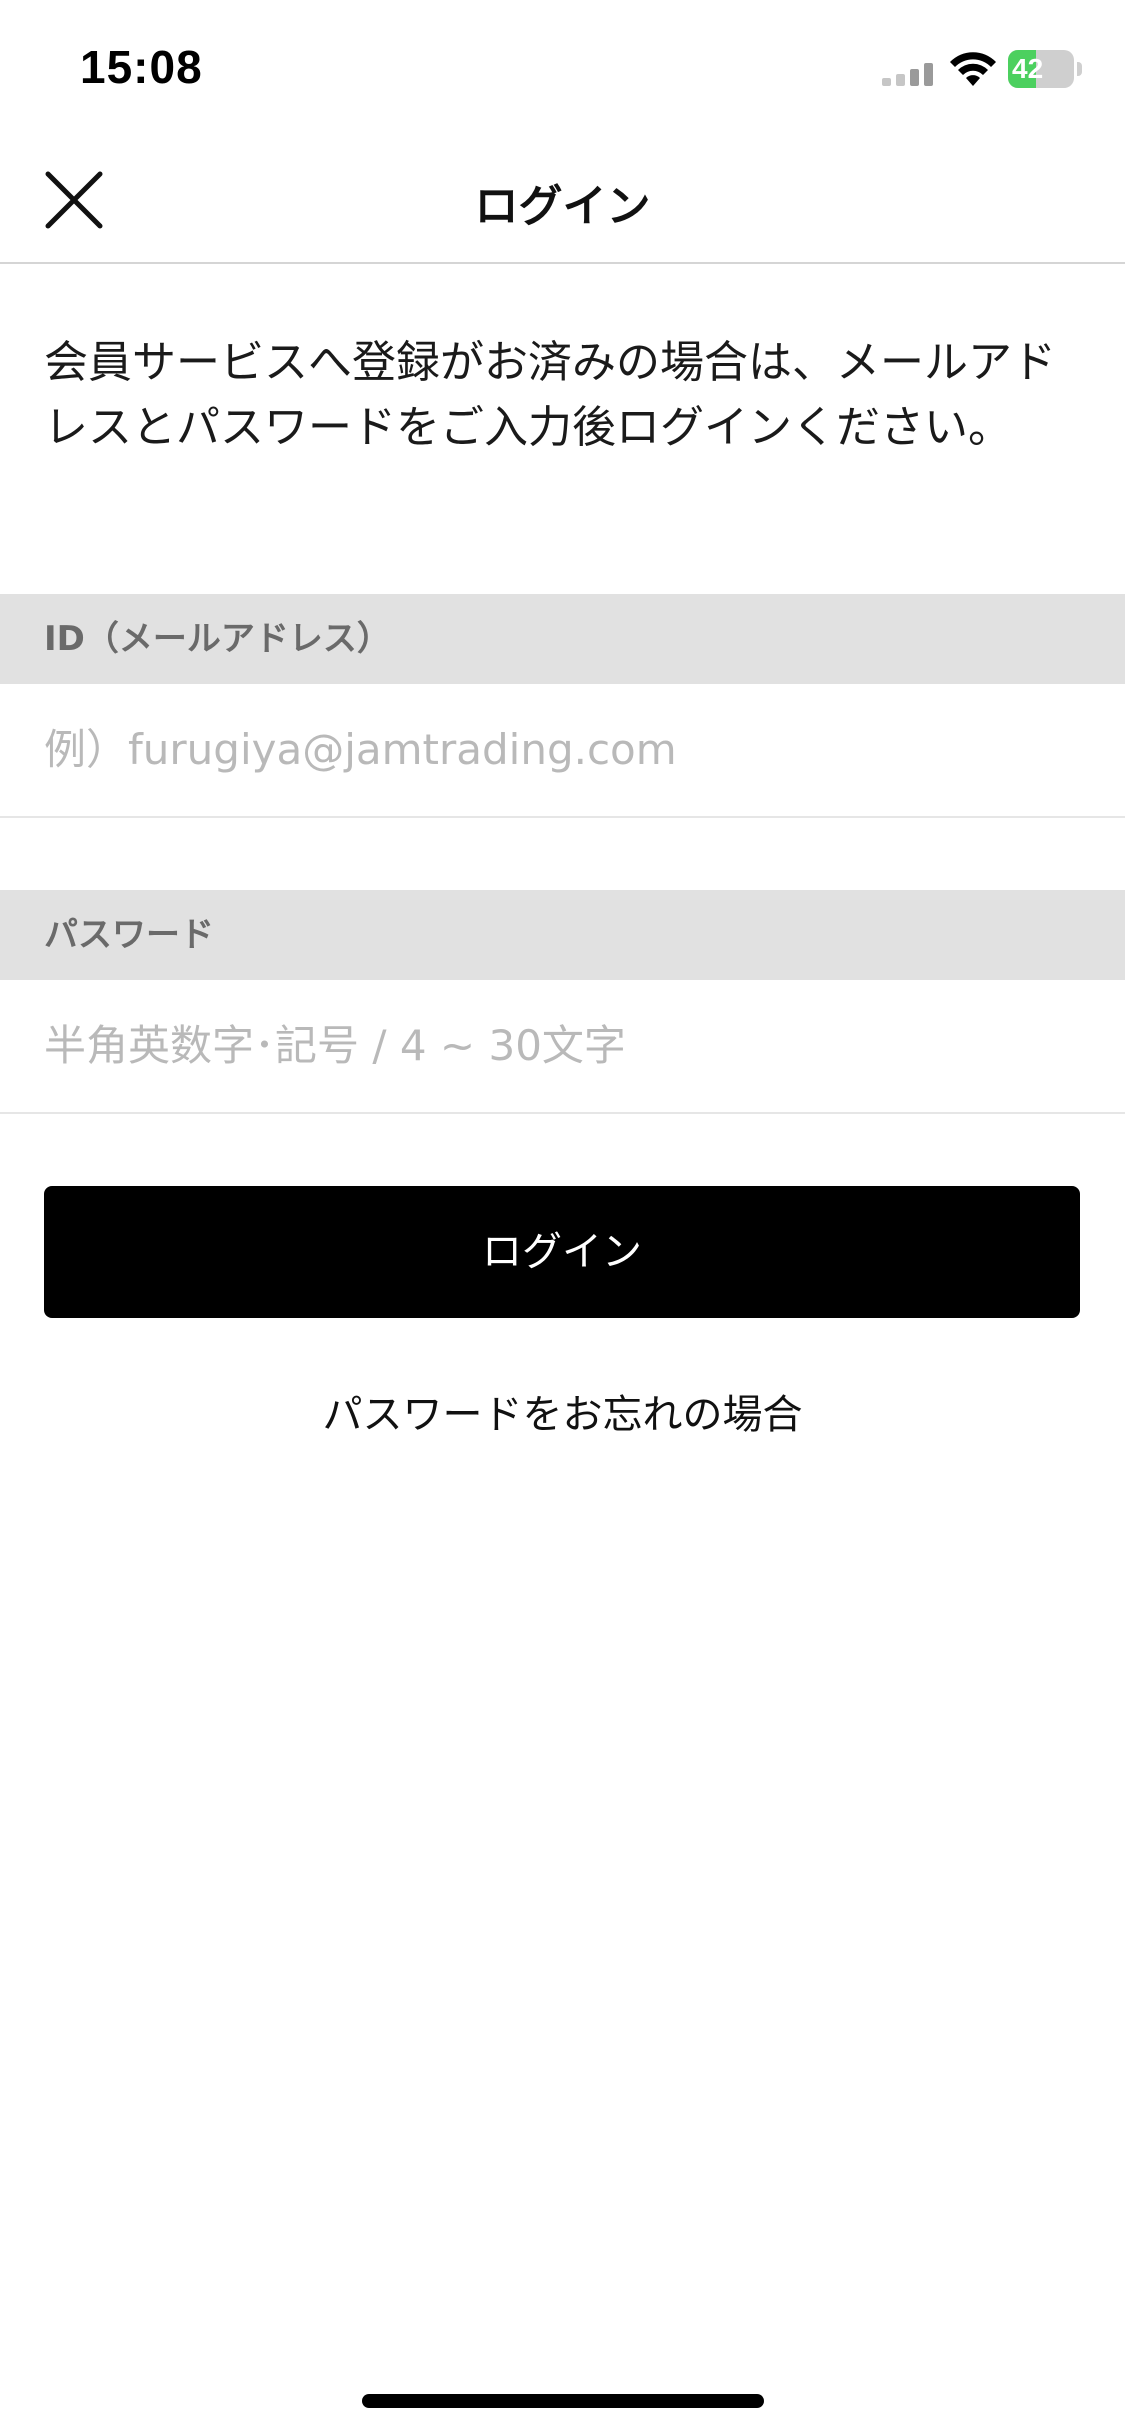 The height and width of the screenshot is (2436, 1125). I want to click on status-bar: 15:08 42, so click(562, 70).